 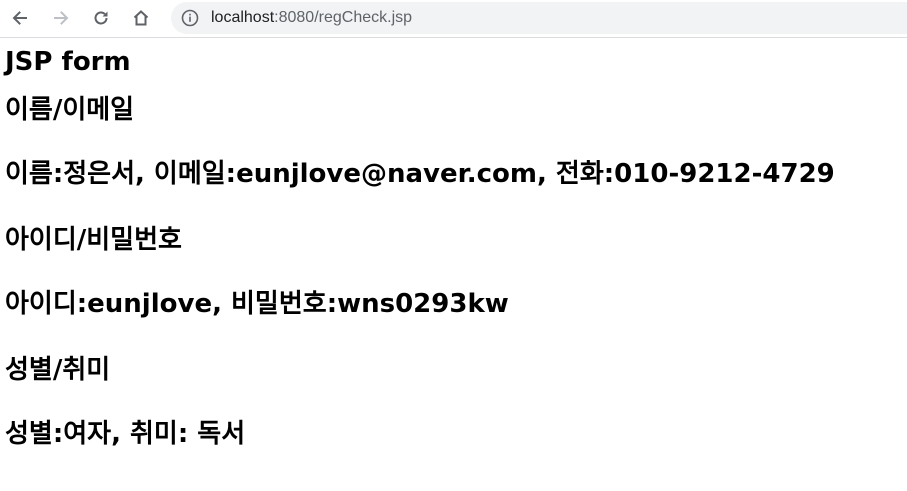 I want to click on gender-hobby-line: 성별:여자, 취미: 독서, so click(x=125, y=434).